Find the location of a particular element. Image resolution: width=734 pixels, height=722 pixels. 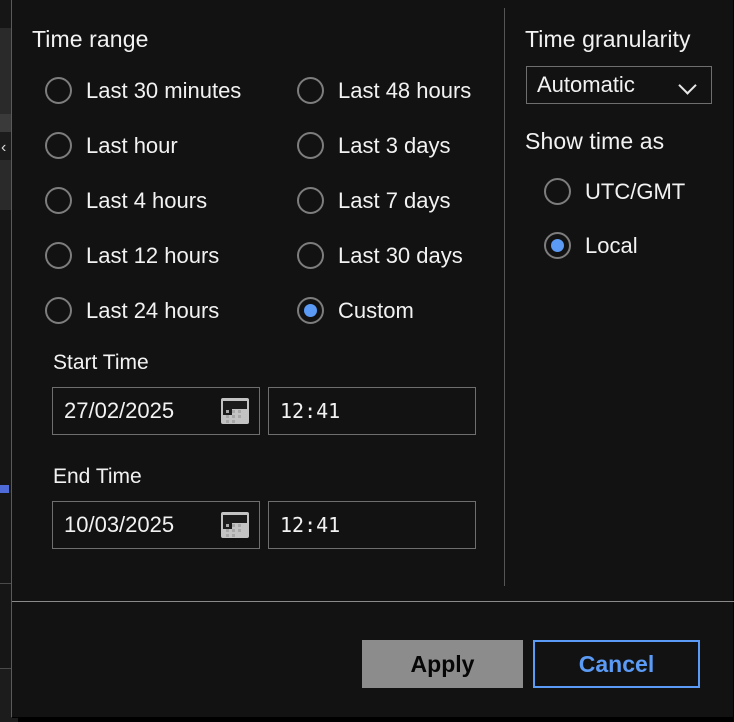

radio-label: Last 12 hours is located at coordinates (153, 255).